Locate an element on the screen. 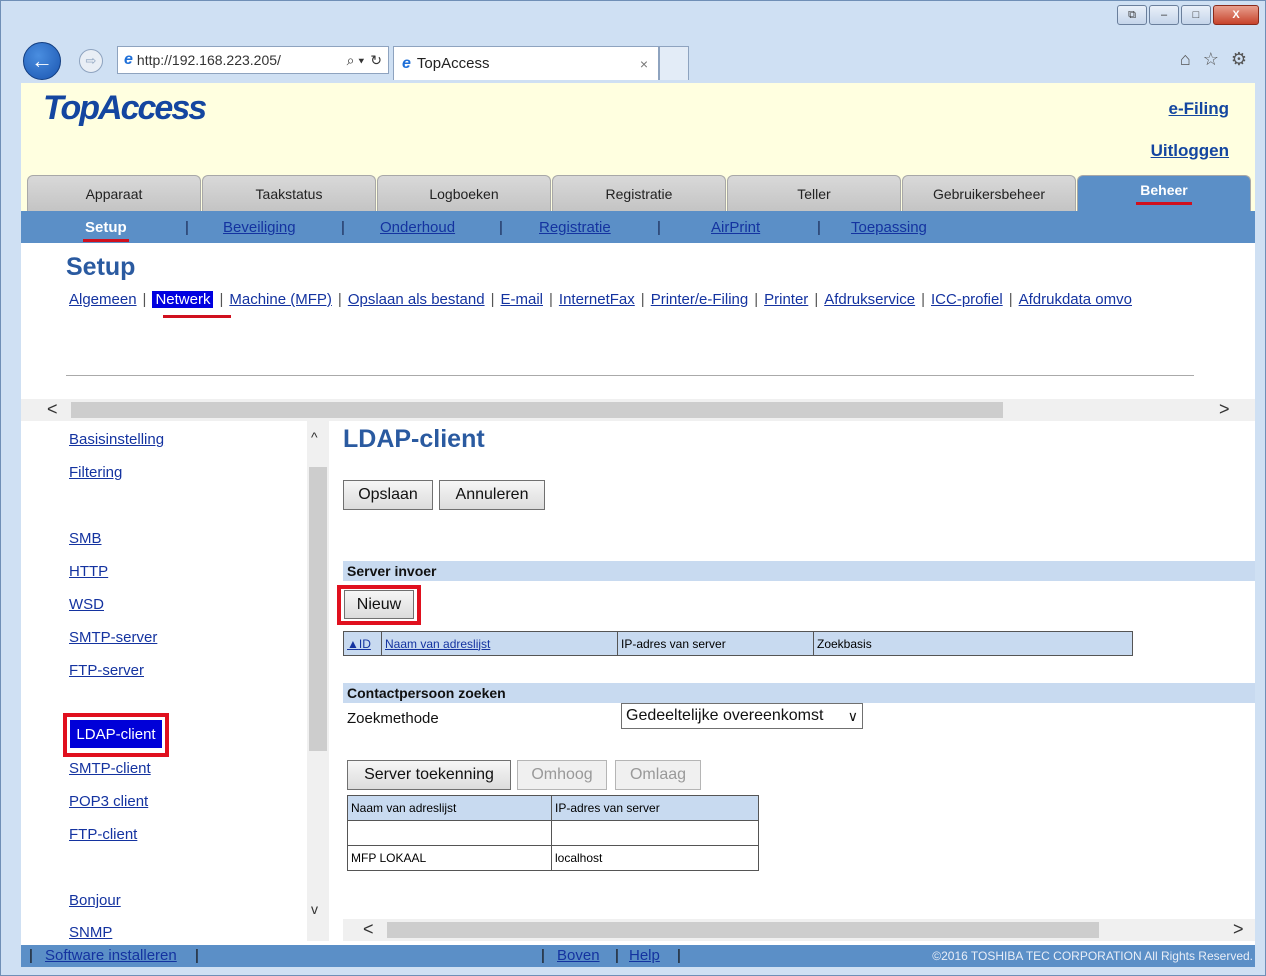 The image size is (1266, 976). move-down-button: Omlaag is located at coordinates (658, 775).